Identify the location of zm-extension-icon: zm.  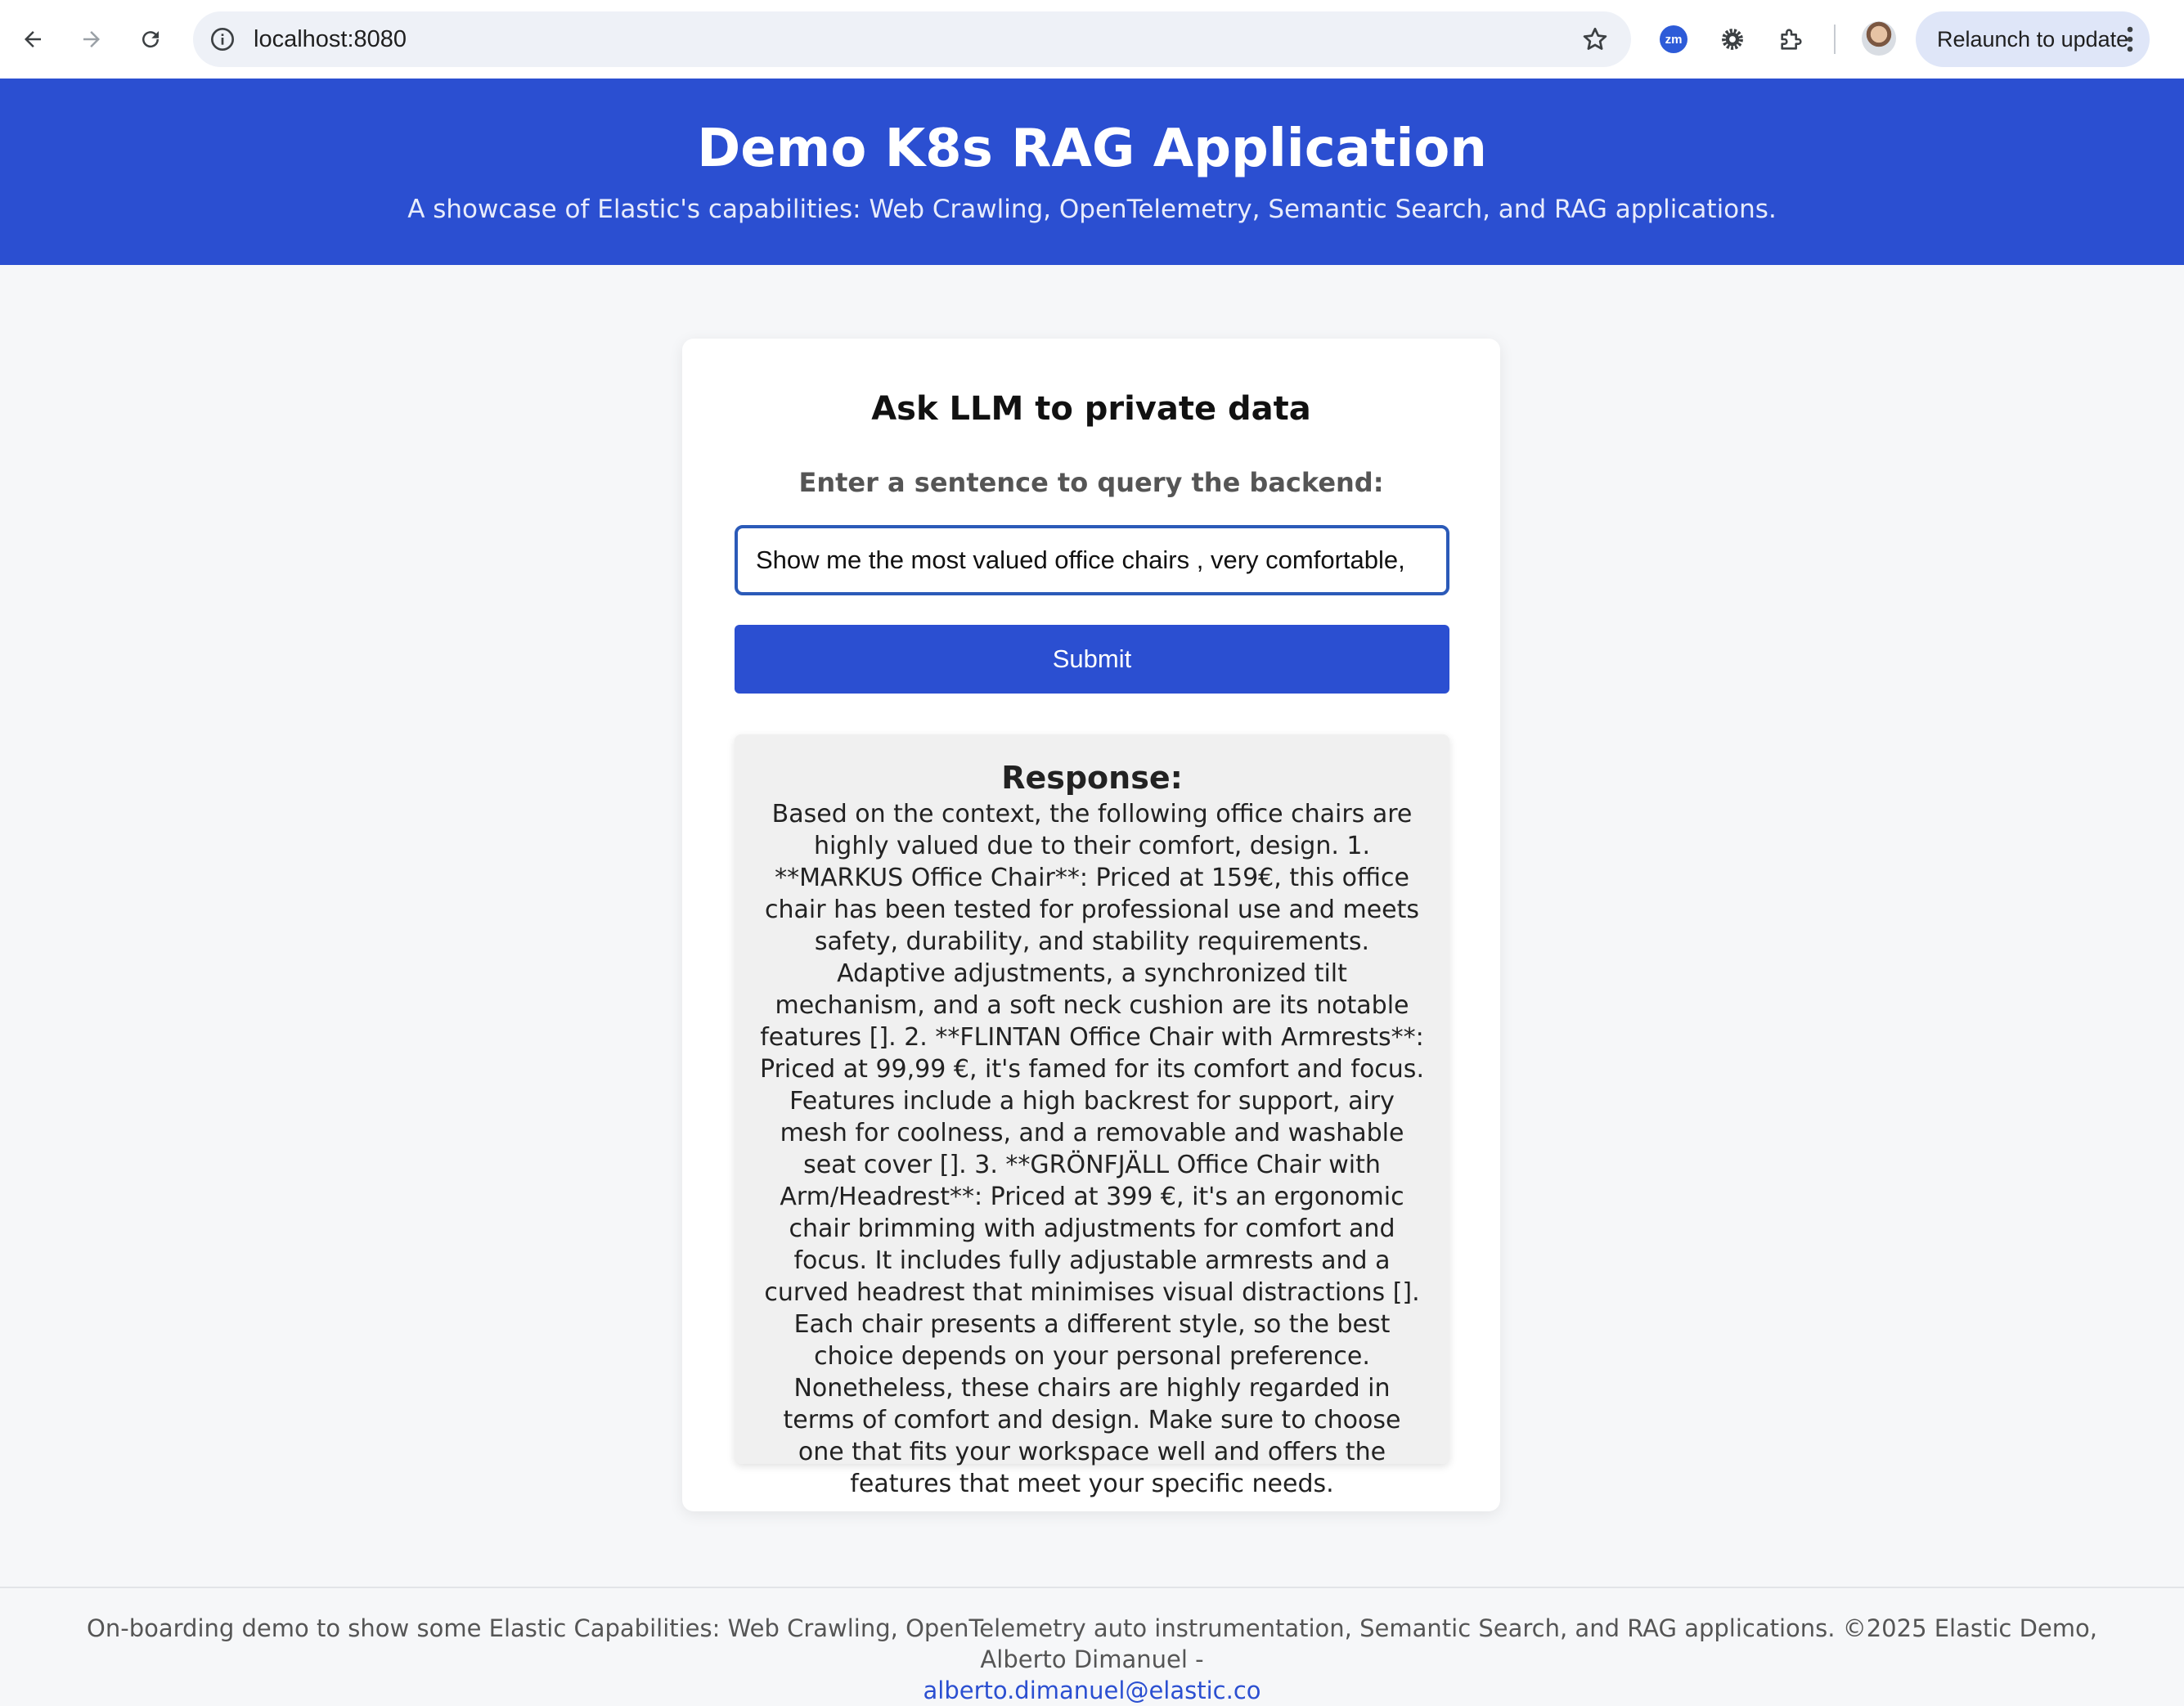
(1674, 39).